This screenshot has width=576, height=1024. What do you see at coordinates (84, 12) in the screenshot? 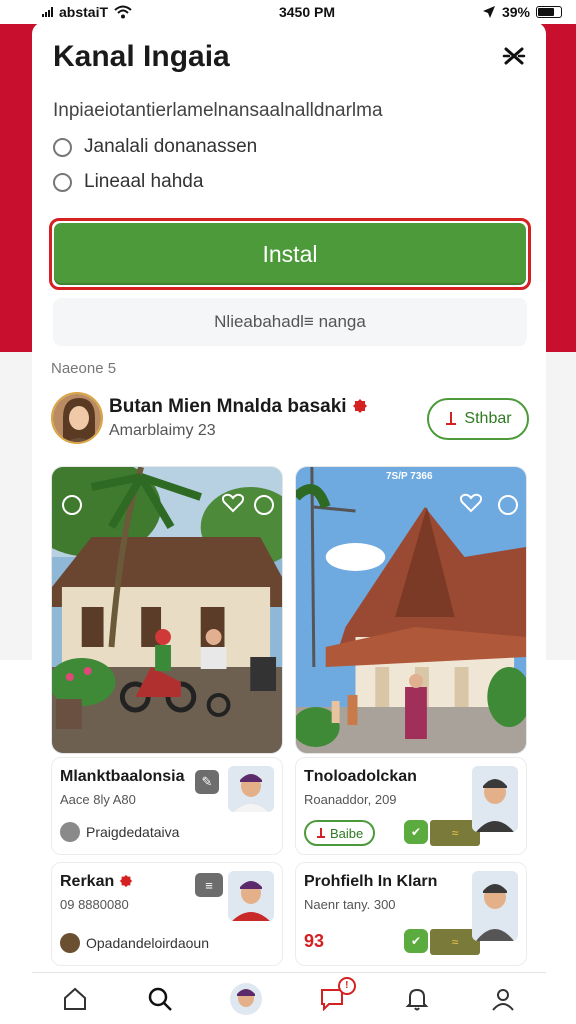
I see `carrier-label: abstaiT` at bounding box center [84, 12].